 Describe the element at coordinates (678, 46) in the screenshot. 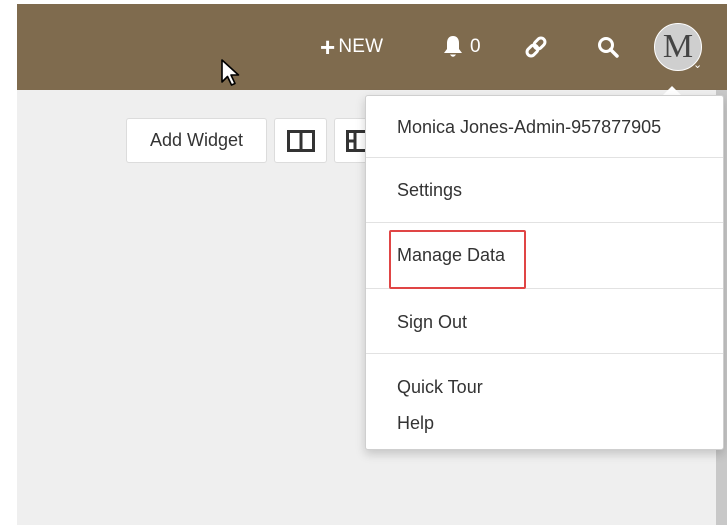

I see `avatar-initial: M` at that location.